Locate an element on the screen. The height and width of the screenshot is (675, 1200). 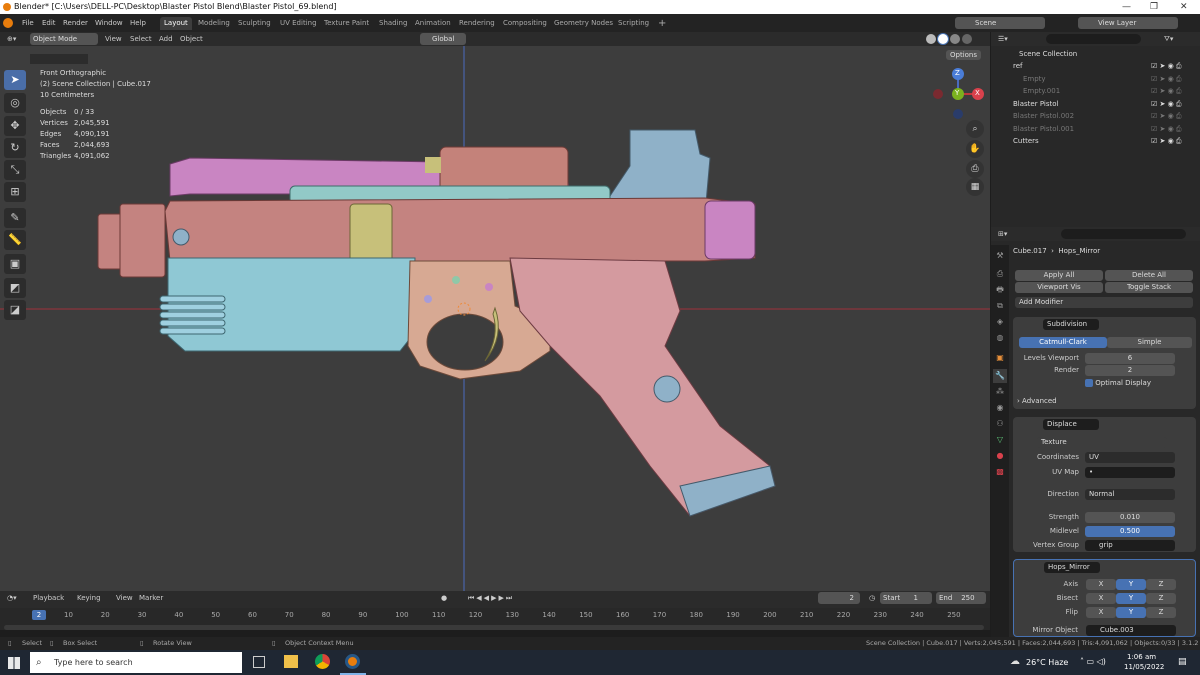
rotate-tool-icon: ↻ is located at coordinates (15, 148).